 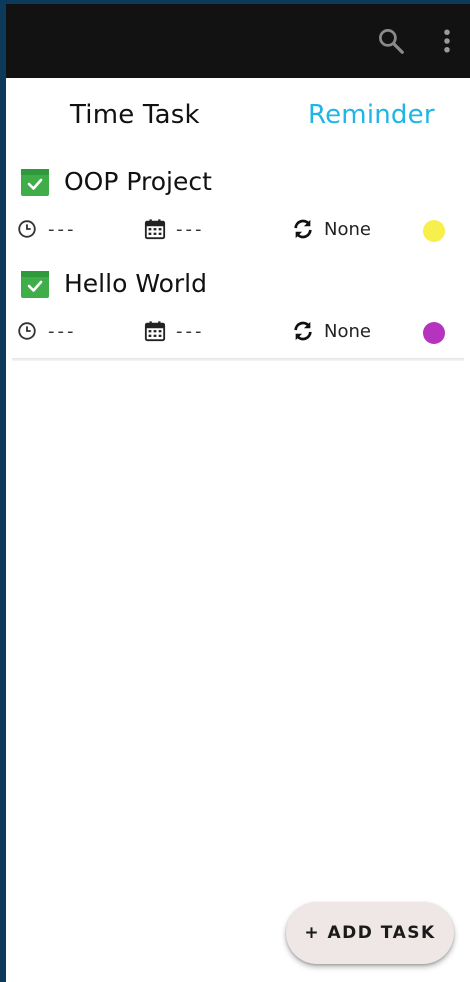 I want to click on more-vert-icon, so click(x=447, y=41).